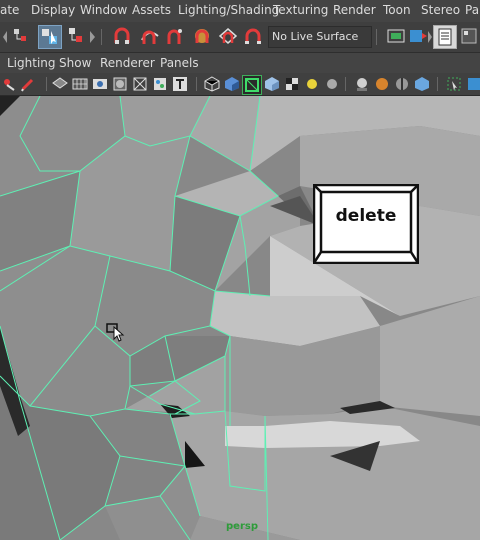  I want to click on snap-view-plane-icon, so click(202, 36).